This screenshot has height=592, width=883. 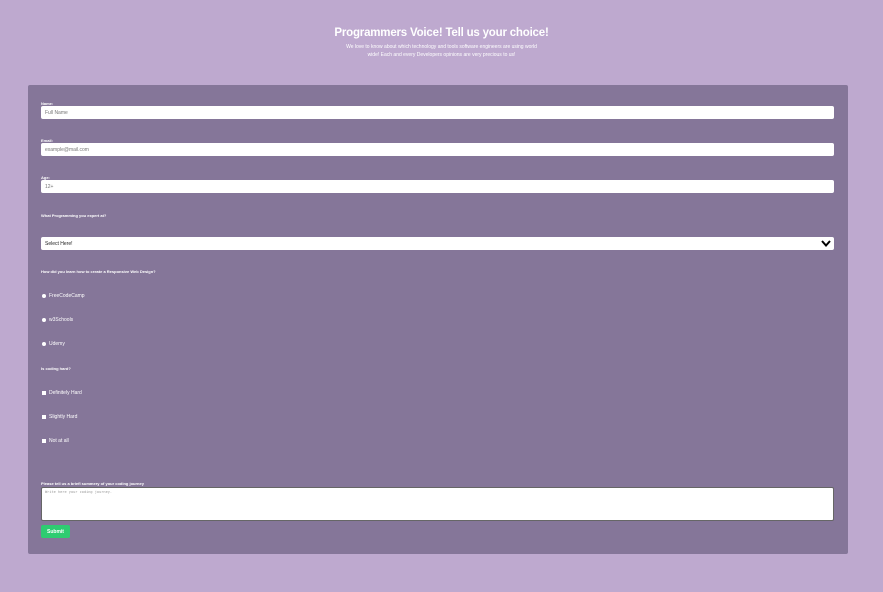 I want to click on hard-option-definitely: Definitely Hard, so click(x=62, y=393).